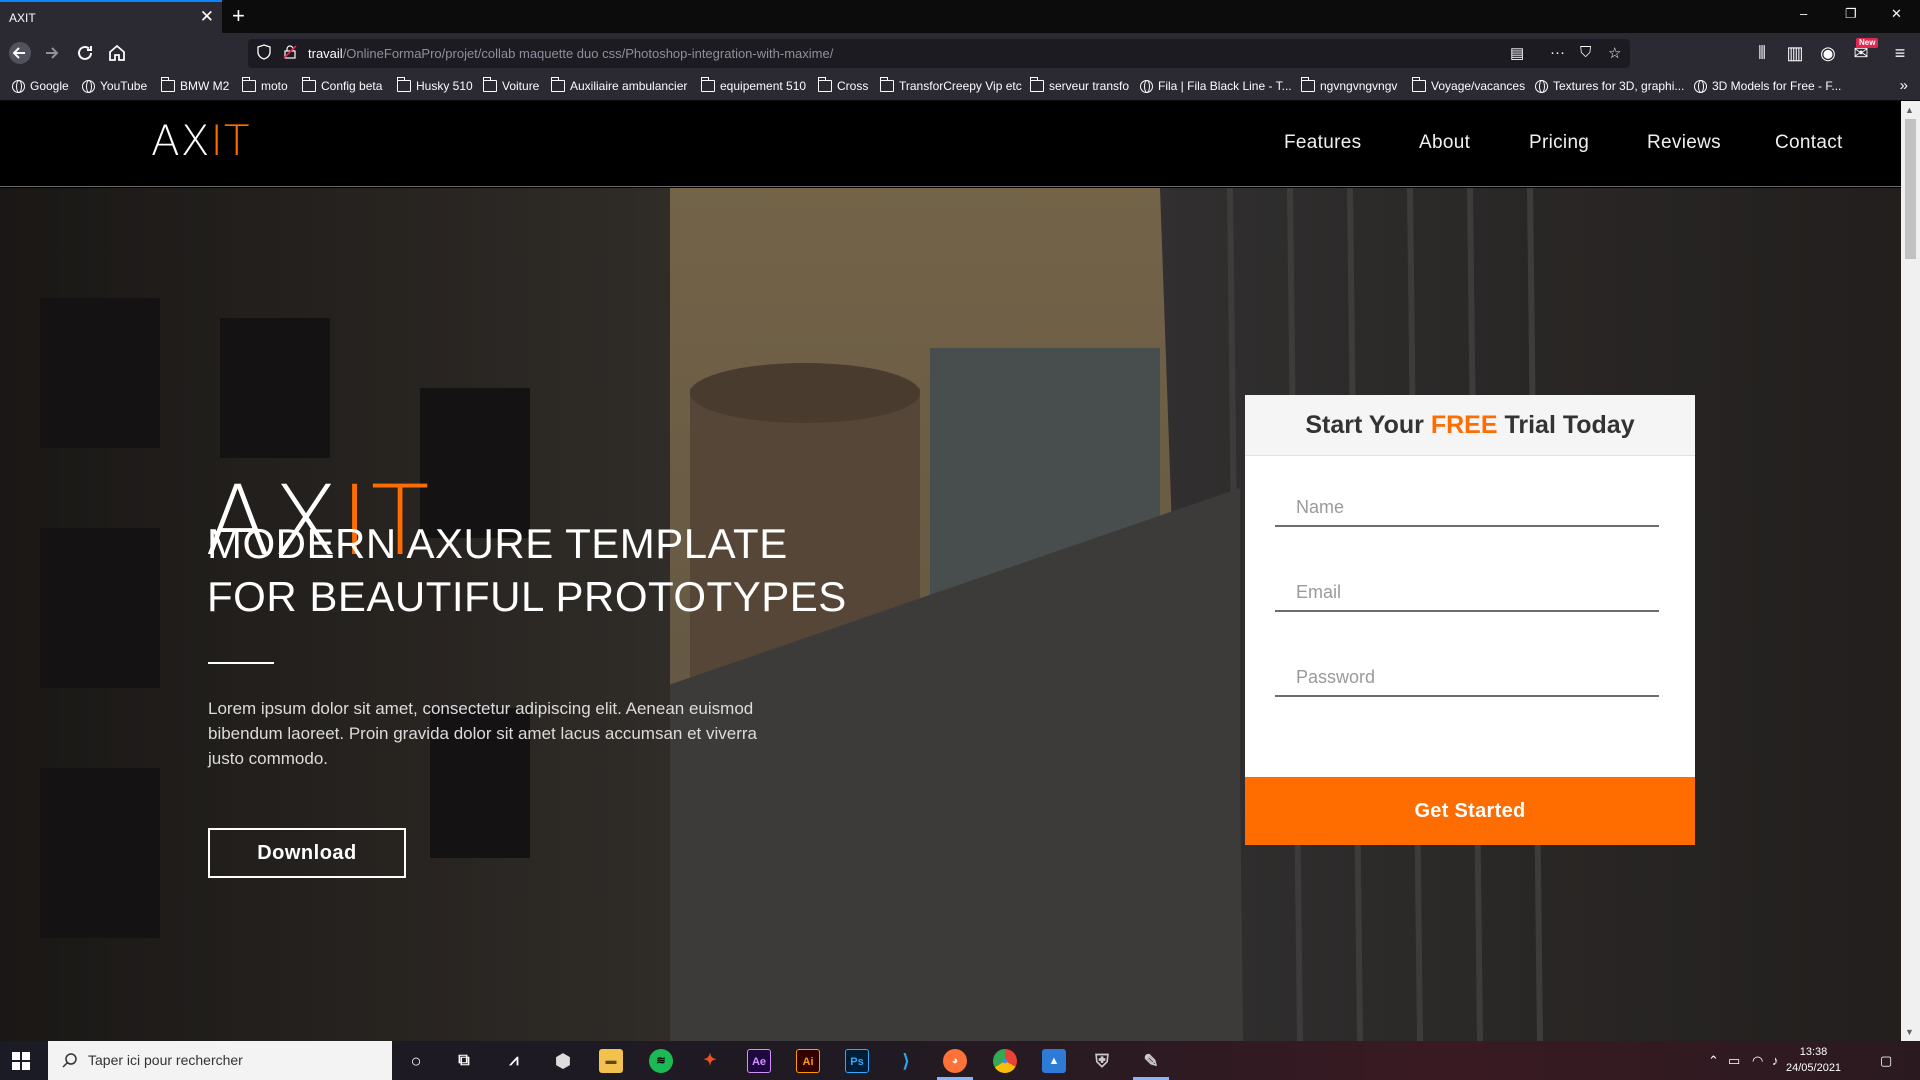 This screenshot has height=1080, width=1920. I want to click on email-field, so click(1467, 593).